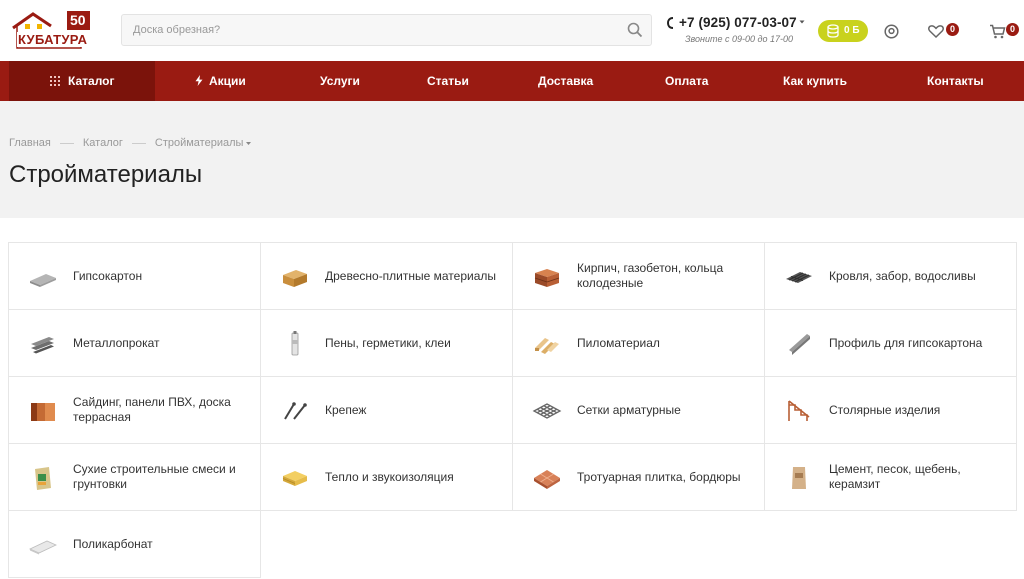 The width and height of the screenshot is (1024, 579). I want to click on category-card: Кирпич, газобетон, кольца колодезные, so click(638, 276).